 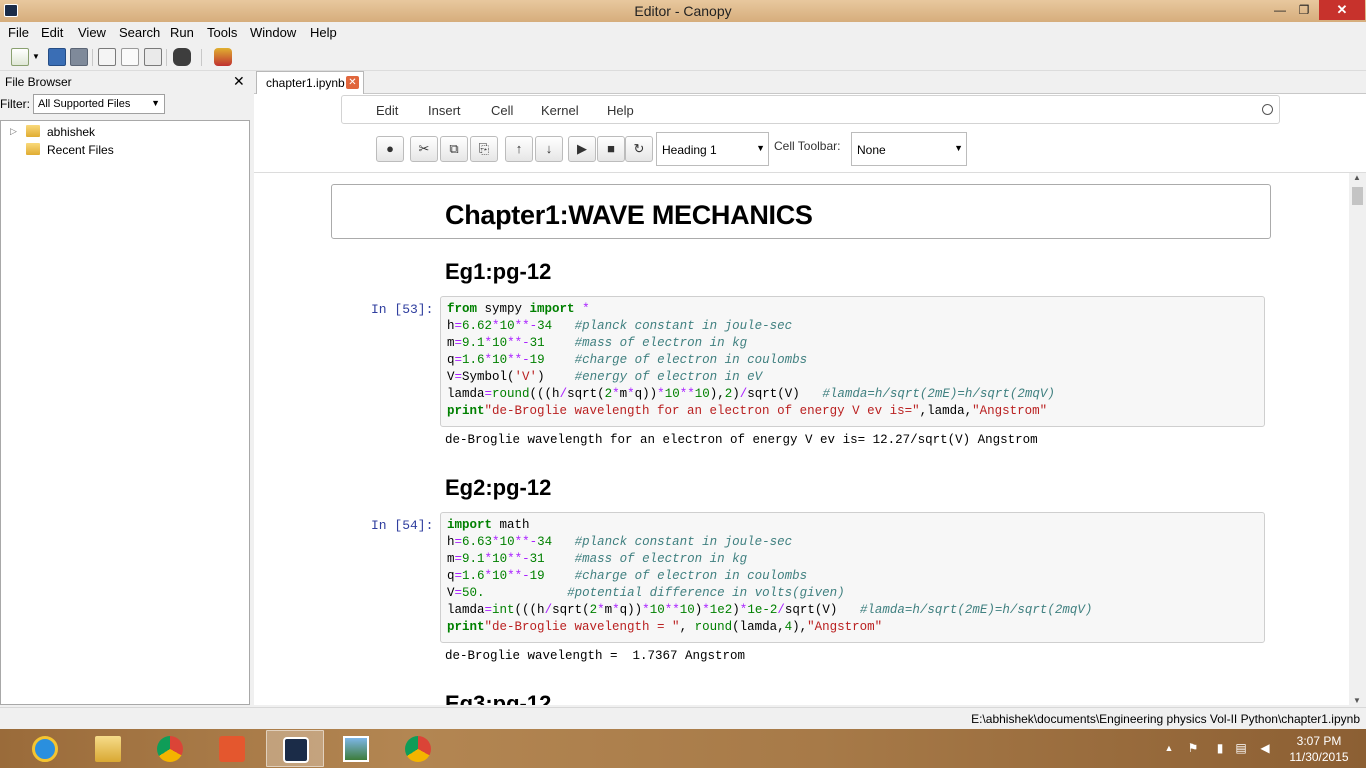 I want to click on restart-kernel-icon: ↻, so click(x=639, y=149).